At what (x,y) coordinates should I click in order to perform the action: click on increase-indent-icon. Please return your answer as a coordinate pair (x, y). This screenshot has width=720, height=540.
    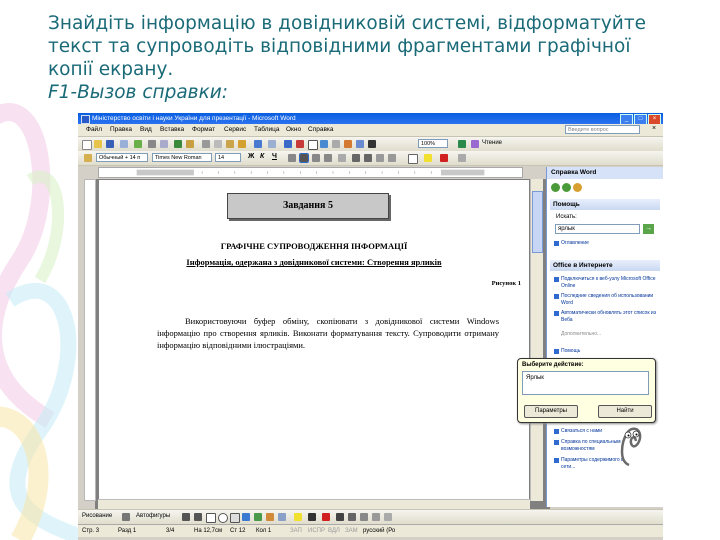
    Looking at the image, I should click on (392, 158).